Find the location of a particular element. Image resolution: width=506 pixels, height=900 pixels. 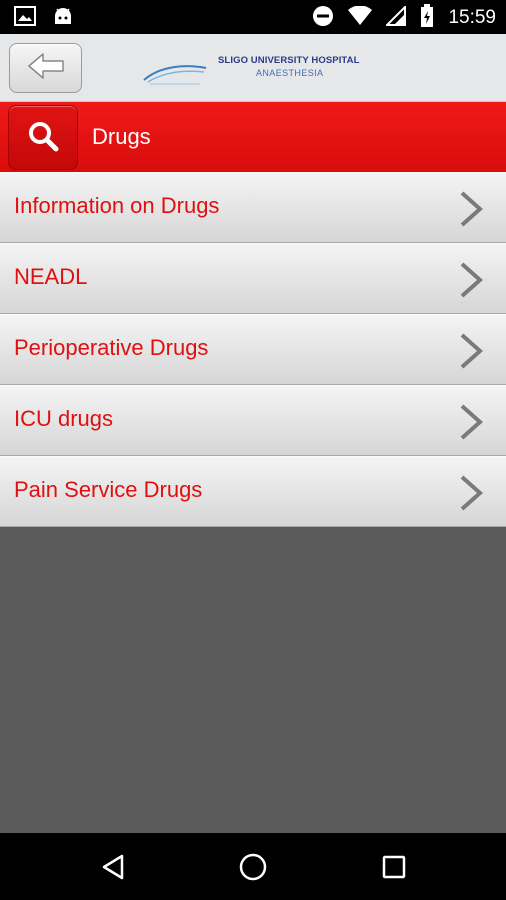

list-item-icu-drugs: ICU drugs is located at coordinates (253, 420).